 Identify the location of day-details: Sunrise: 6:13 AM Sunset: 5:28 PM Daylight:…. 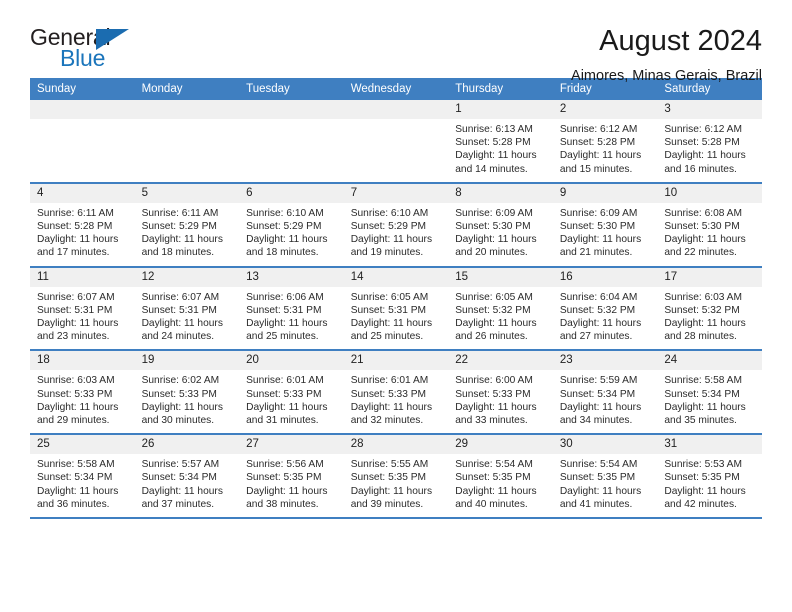
(500, 150).